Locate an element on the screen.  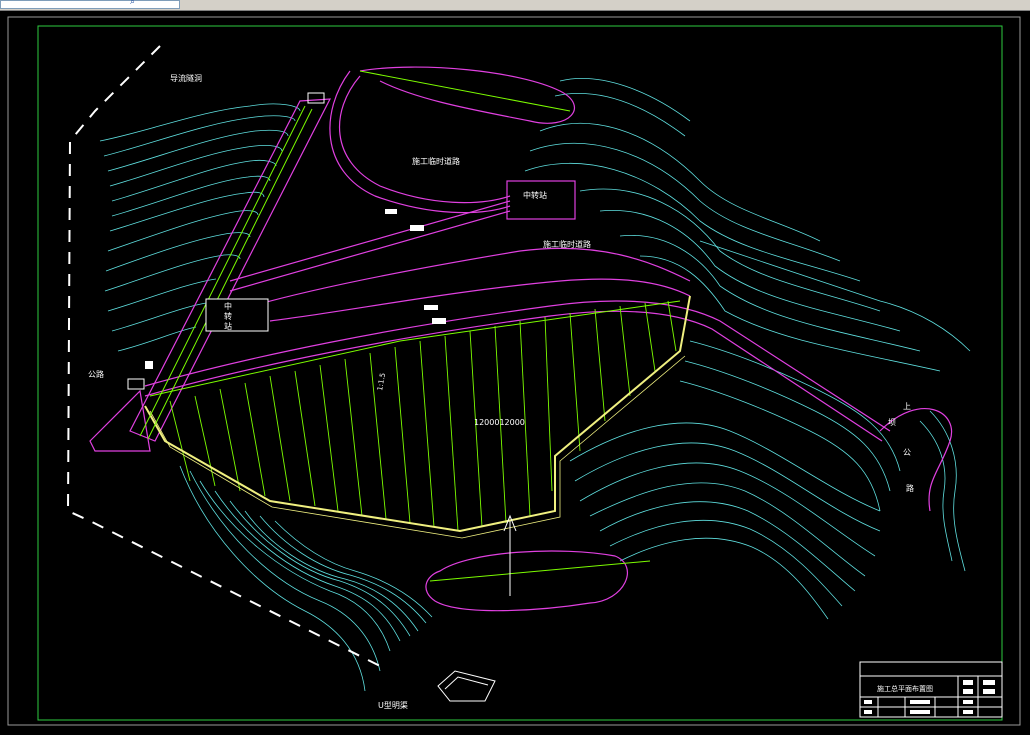
title-block-title: 施工总平面布置图 is located at coordinates (905, 688).